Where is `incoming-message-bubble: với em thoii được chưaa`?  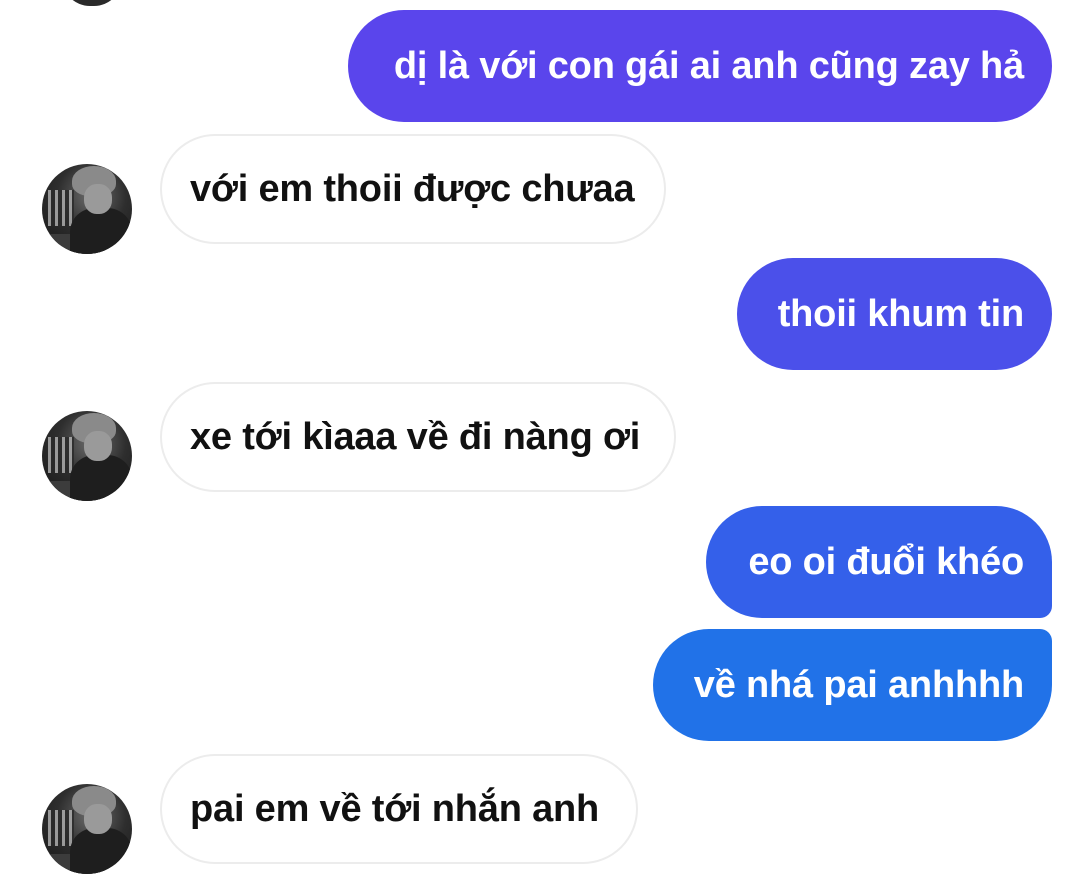
incoming-message-bubble: với em thoii được chưaa is located at coordinates (413, 189).